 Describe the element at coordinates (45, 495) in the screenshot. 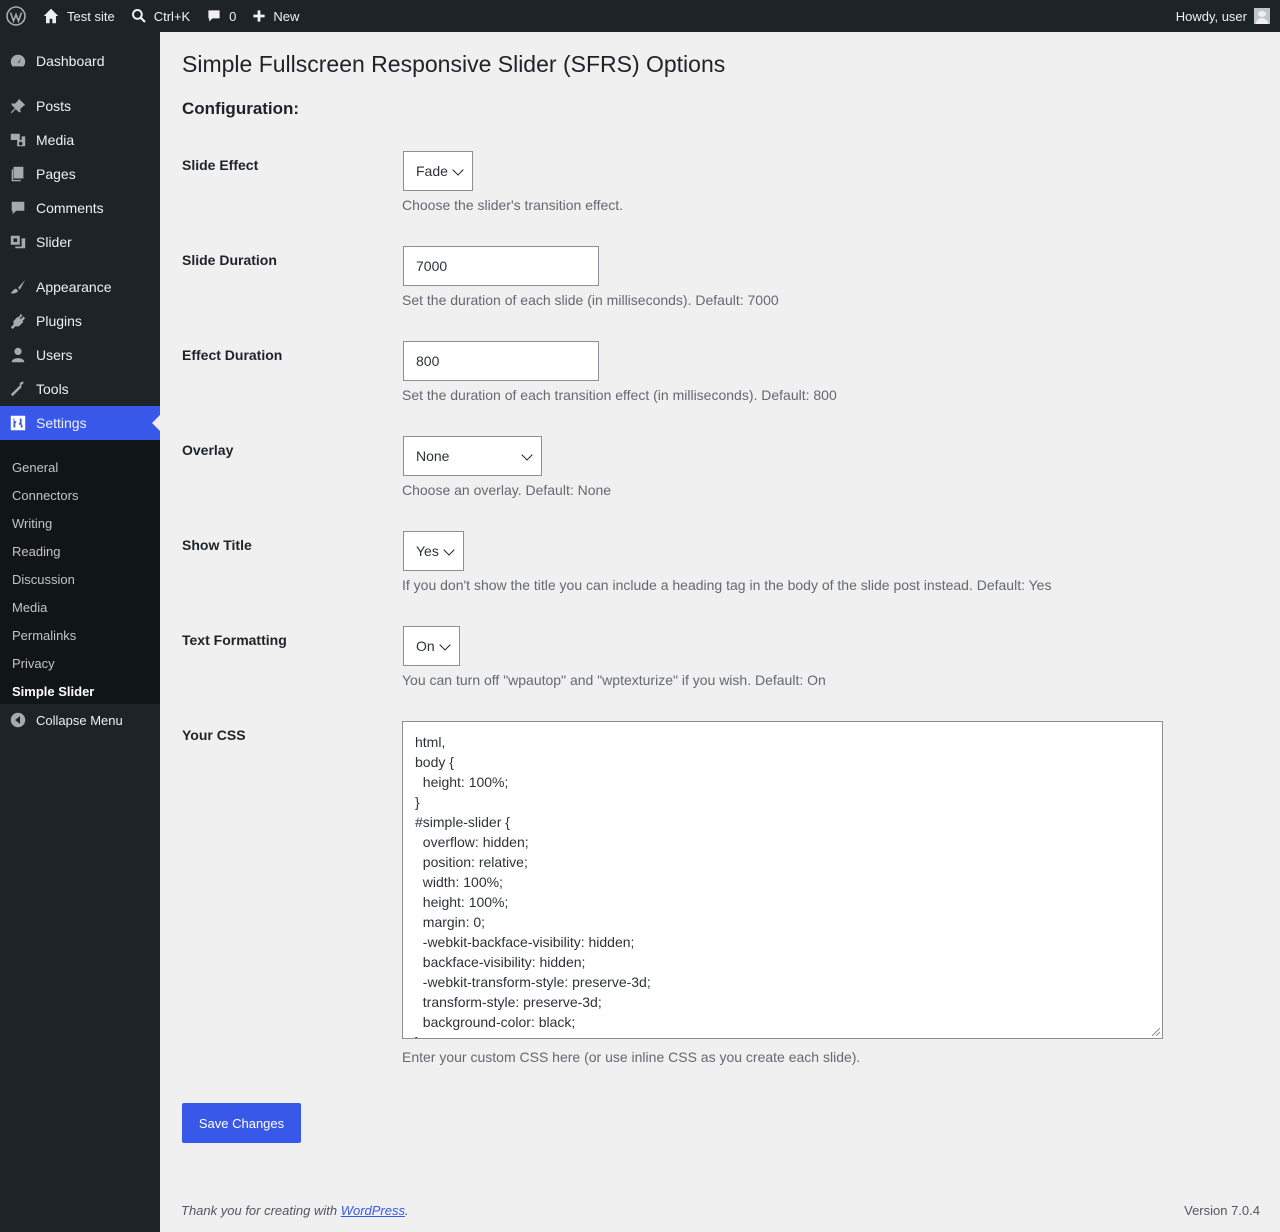

I see `submenu-item-connectors: Connectors` at that location.